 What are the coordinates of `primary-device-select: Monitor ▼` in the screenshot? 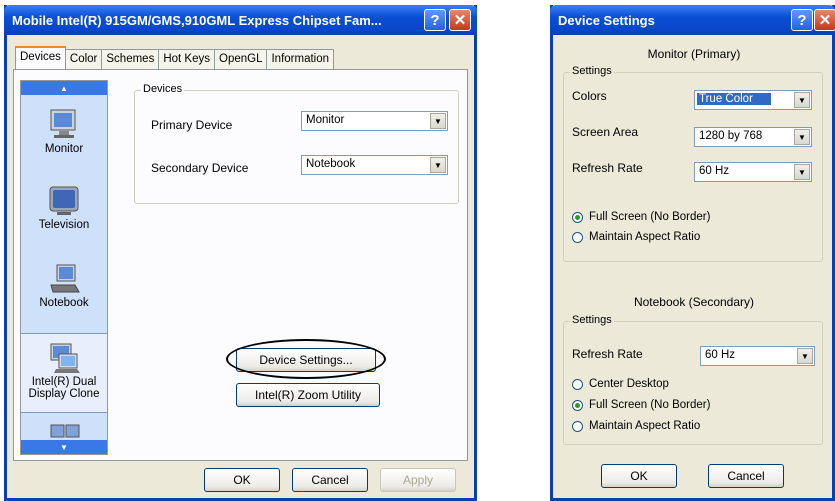 It's located at (374, 121).